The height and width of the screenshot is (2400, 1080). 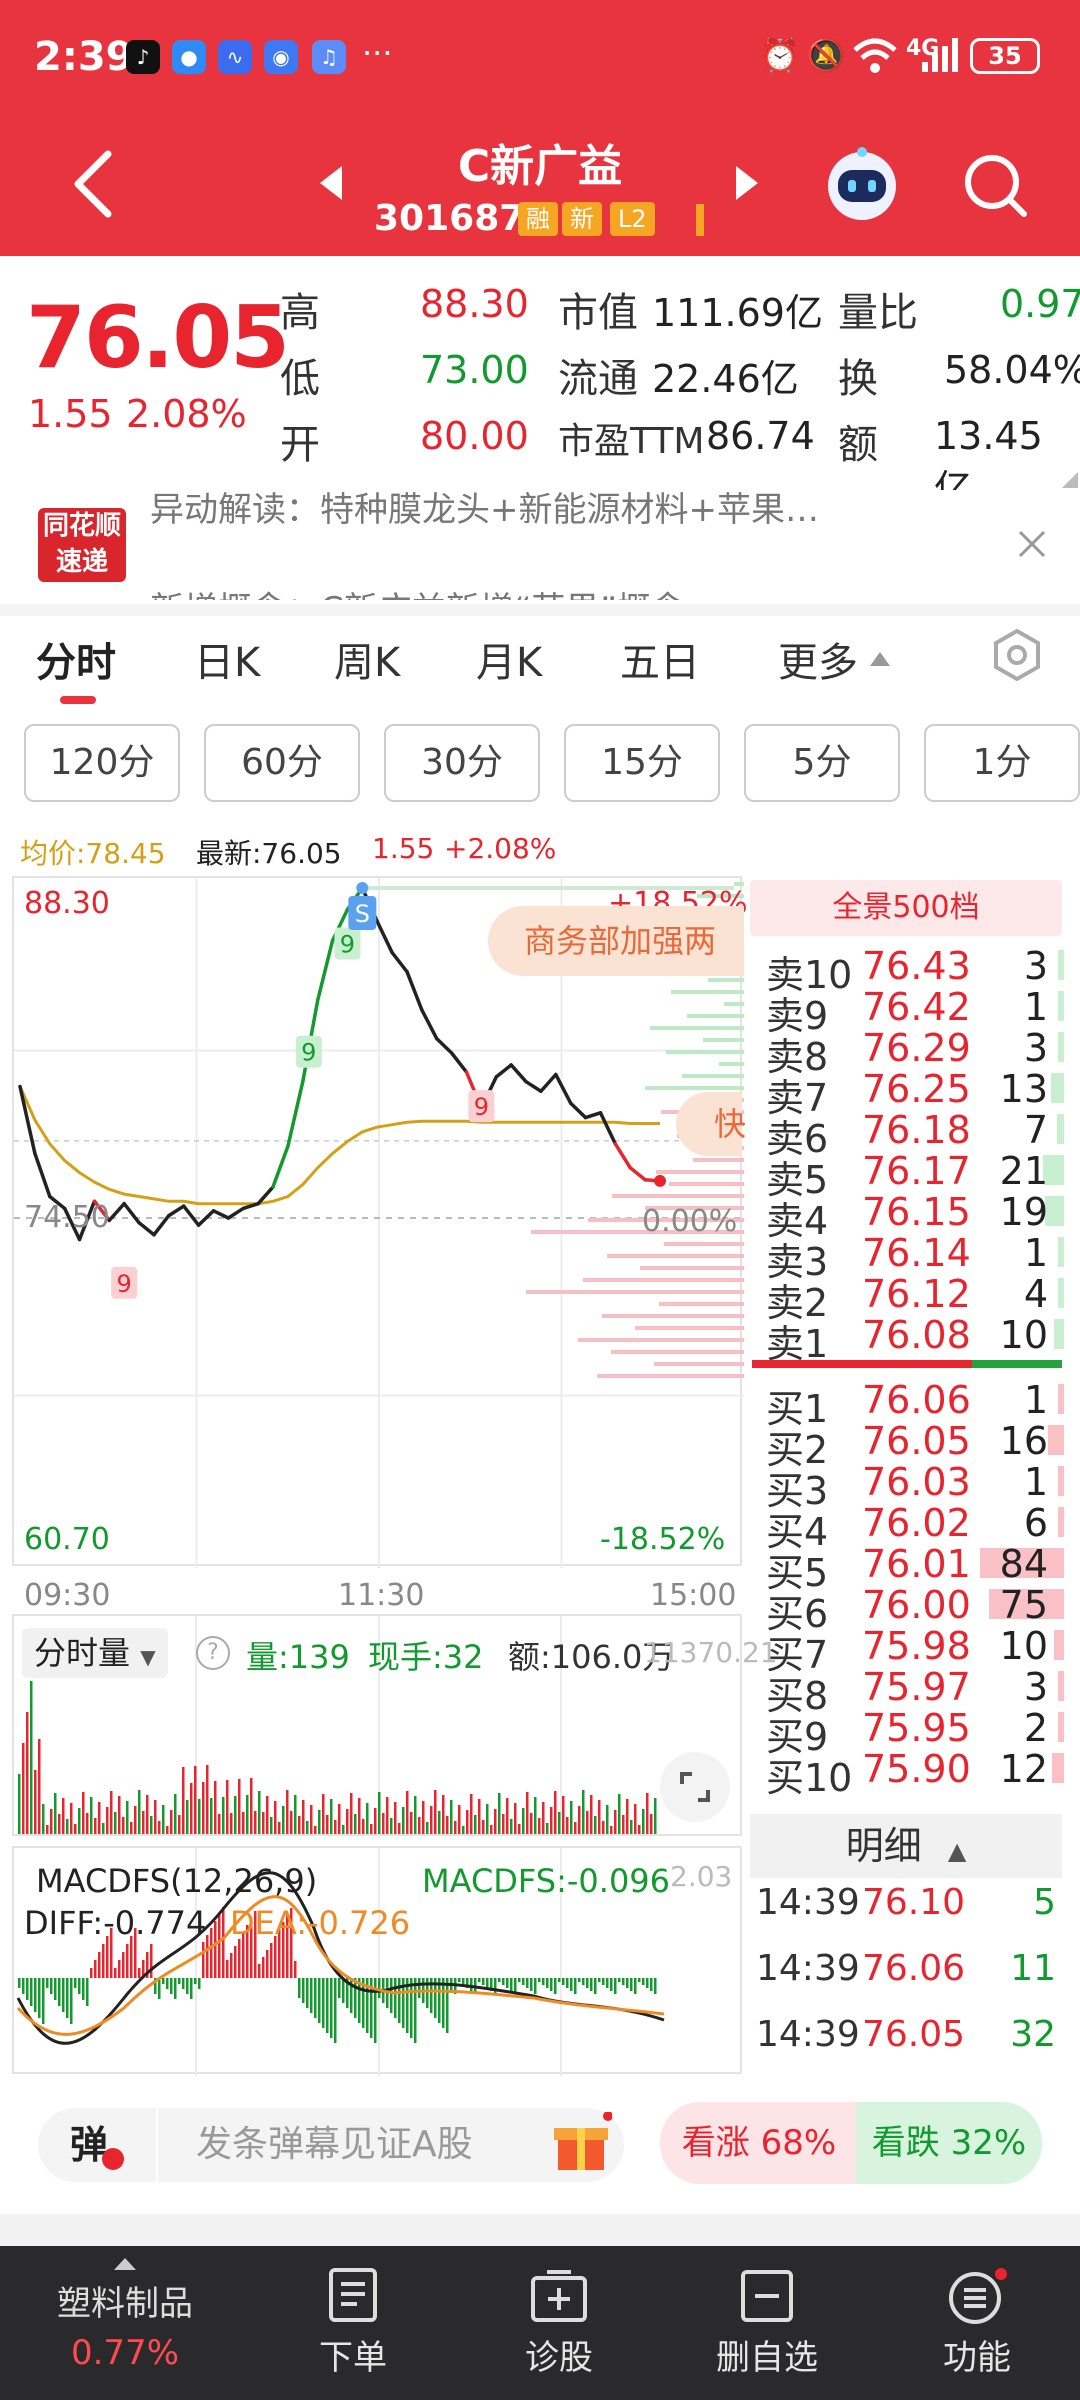 What do you see at coordinates (908, 1298) in the screenshot?
I see `ask-row: 卖2 76.12 4` at bounding box center [908, 1298].